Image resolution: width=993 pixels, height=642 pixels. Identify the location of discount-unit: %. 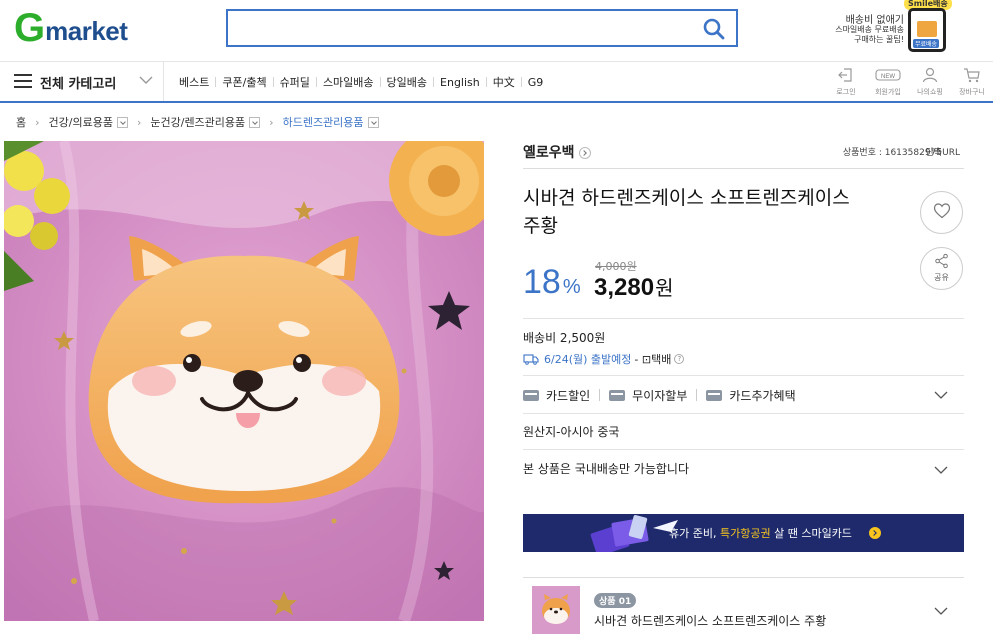
(571, 287).